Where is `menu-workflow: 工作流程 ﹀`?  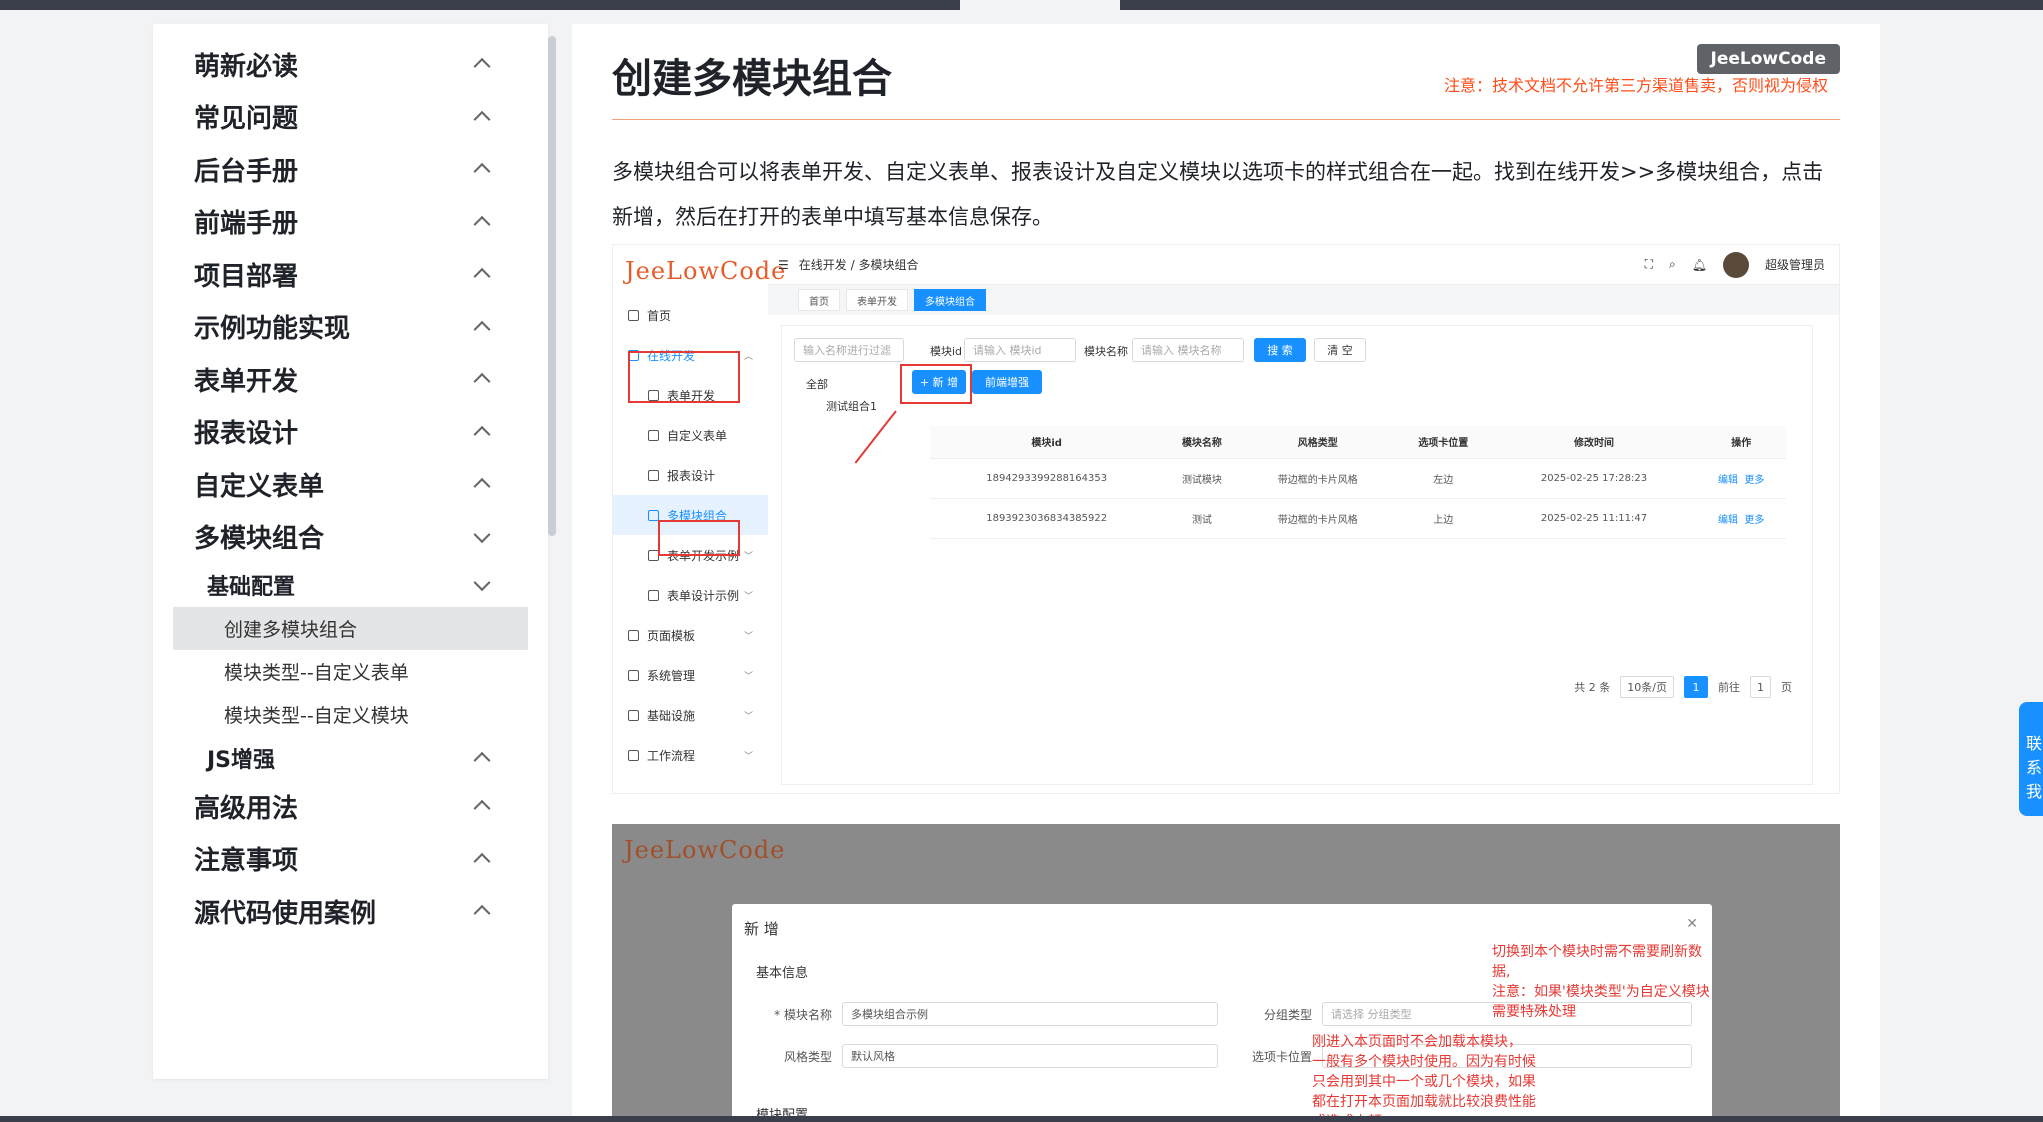 menu-workflow: 工作流程 ﹀ is located at coordinates (690, 755).